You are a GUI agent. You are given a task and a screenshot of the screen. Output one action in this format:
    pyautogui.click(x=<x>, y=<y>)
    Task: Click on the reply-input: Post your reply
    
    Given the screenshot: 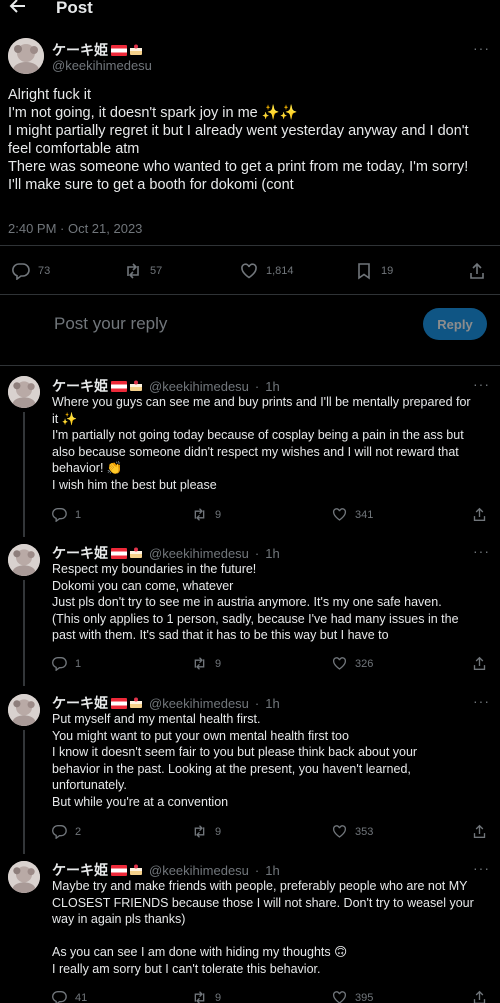 What is the action you would take?
    pyautogui.click(x=110, y=324)
    